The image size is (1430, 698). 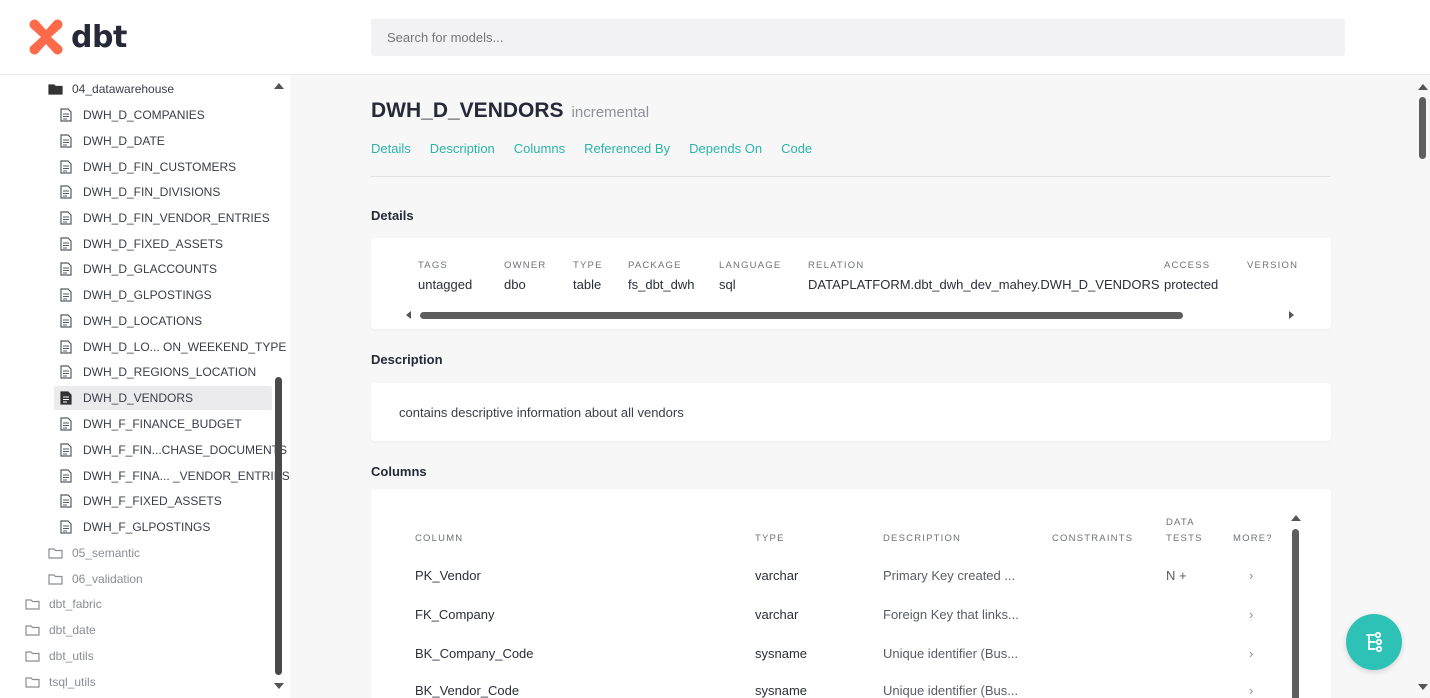 I want to click on lineage-graph-button, so click(x=1374, y=642).